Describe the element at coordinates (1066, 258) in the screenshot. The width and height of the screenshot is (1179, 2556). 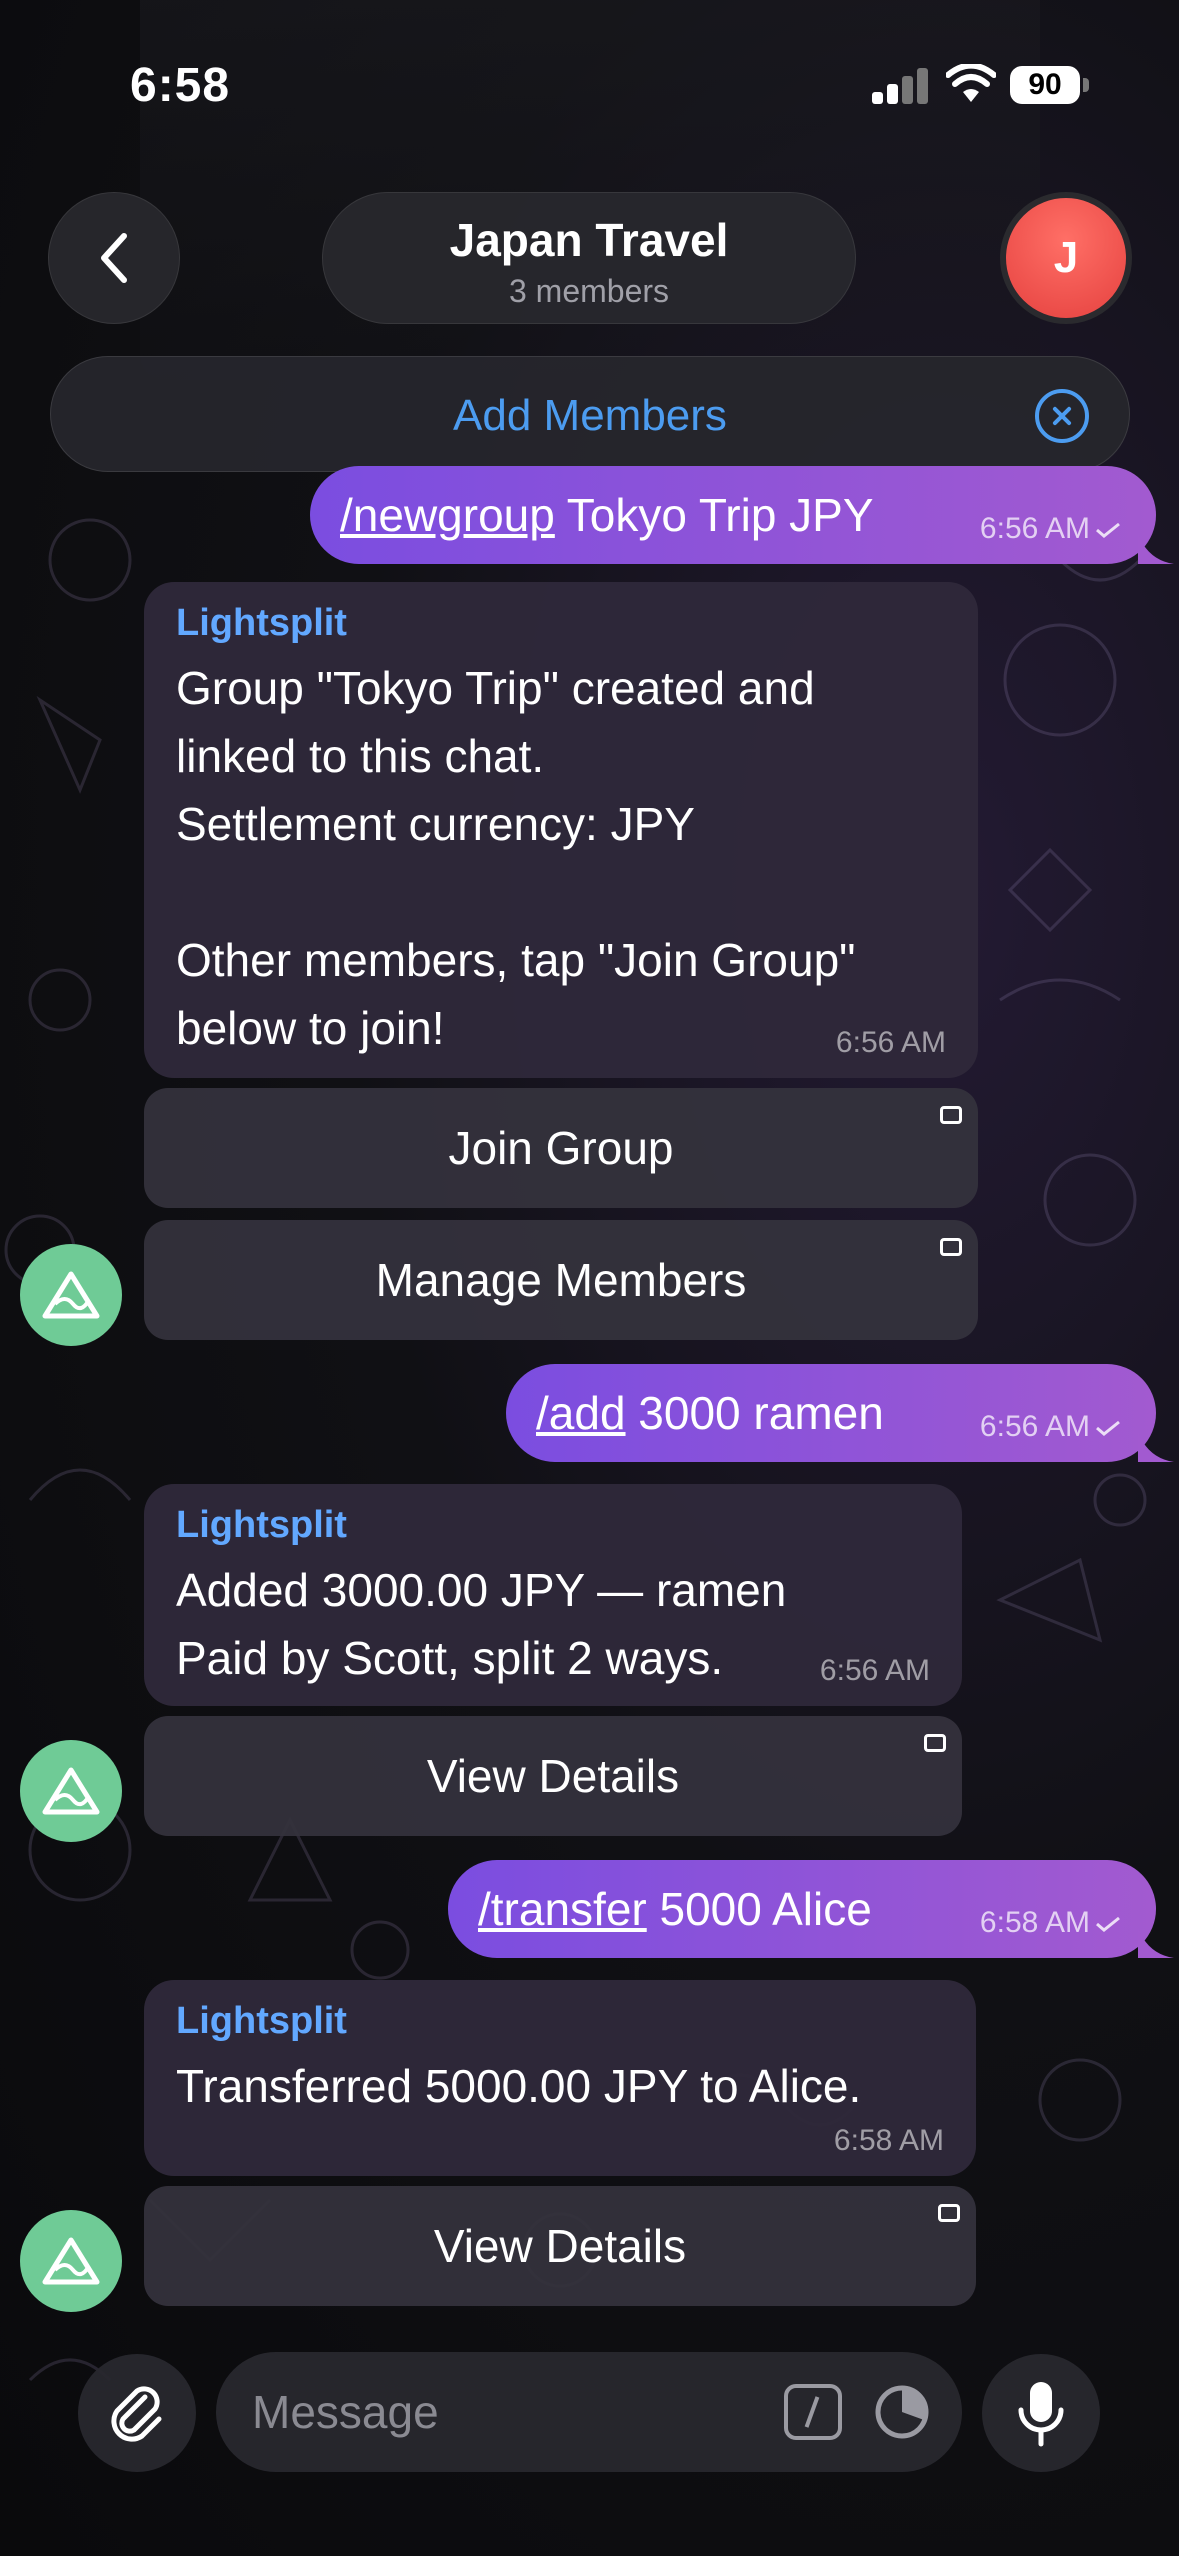
I see `chat-avatar: J` at that location.